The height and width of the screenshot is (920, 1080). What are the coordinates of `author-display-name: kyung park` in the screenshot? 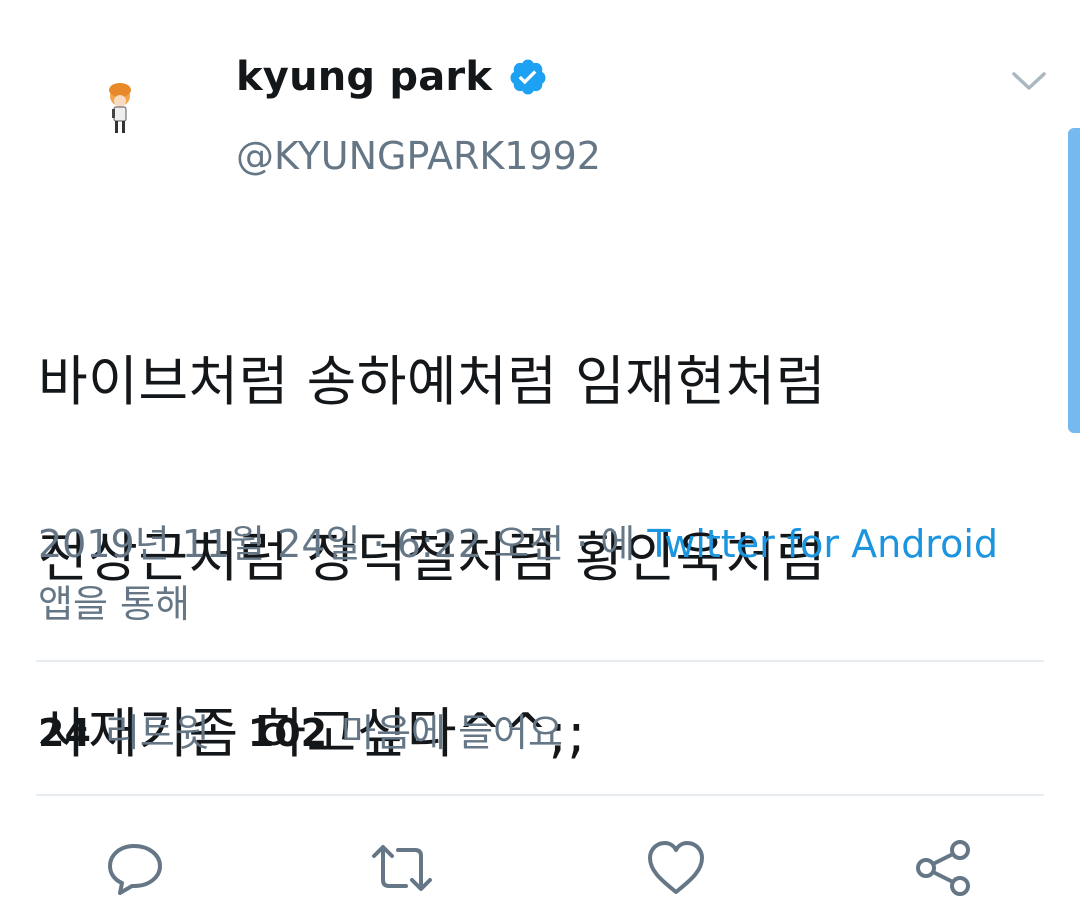 It's located at (392, 77).